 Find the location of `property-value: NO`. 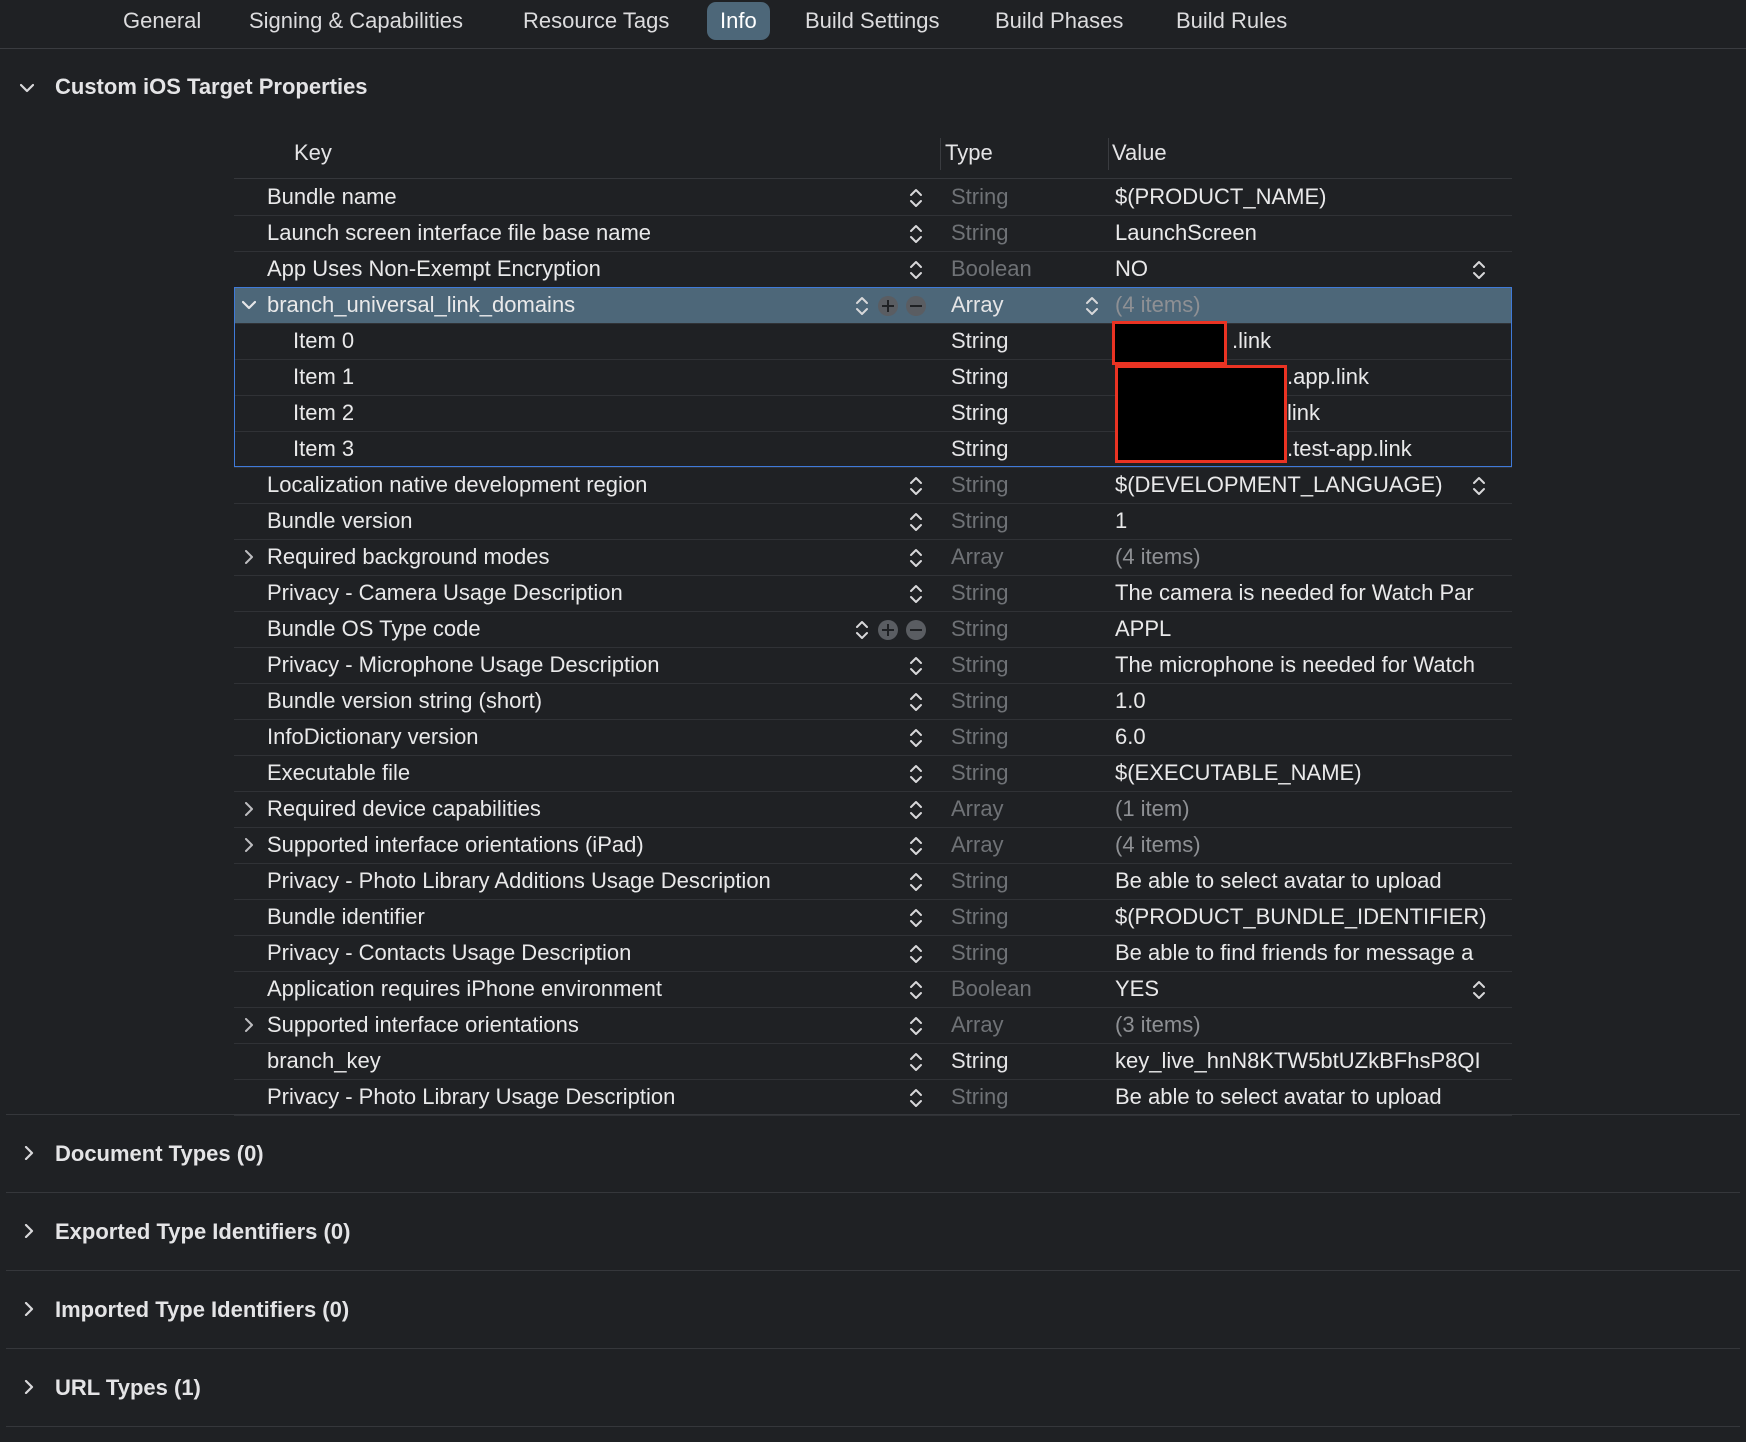

property-value: NO is located at coordinates (1311, 268).